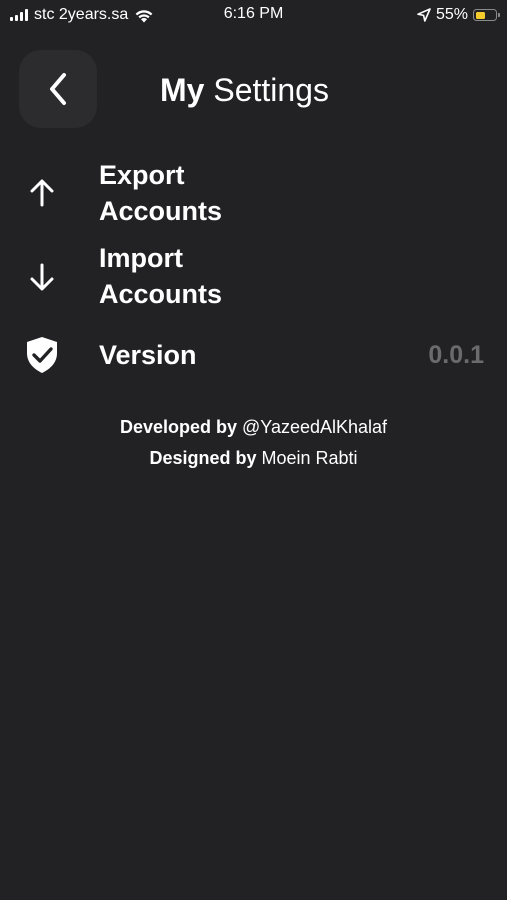 This screenshot has height=900, width=507. What do you see at coordinates (314, 427) in the screenshot?
I see `developer-handle: @YazeedAlKhalaf` at bounding box center [314, 427].